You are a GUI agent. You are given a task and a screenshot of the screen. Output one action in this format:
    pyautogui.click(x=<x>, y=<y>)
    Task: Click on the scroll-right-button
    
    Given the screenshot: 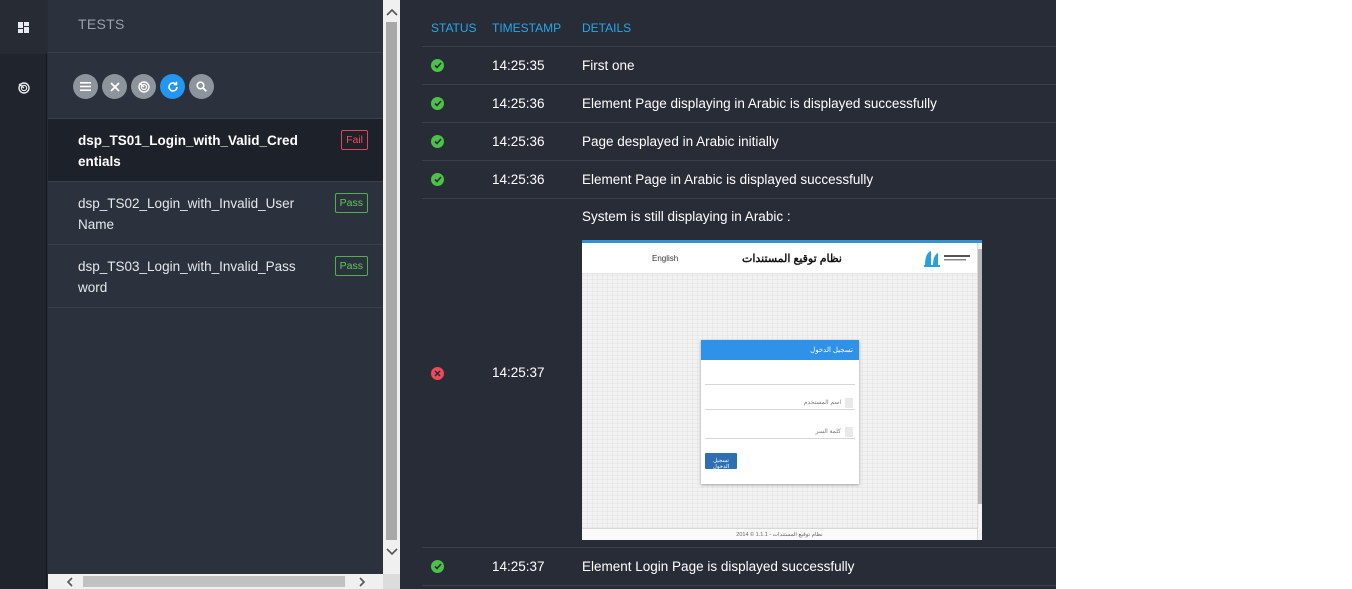 What is the action you would take?
    pyautogui.click(x=361, y=581)
    